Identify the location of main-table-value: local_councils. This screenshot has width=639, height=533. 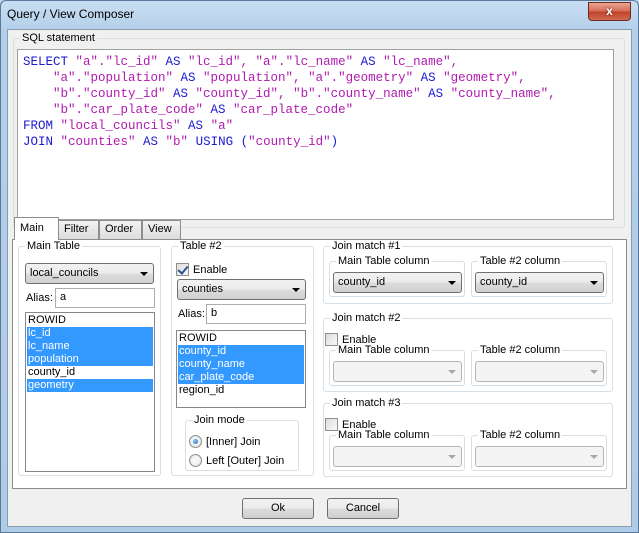
(64, 273).